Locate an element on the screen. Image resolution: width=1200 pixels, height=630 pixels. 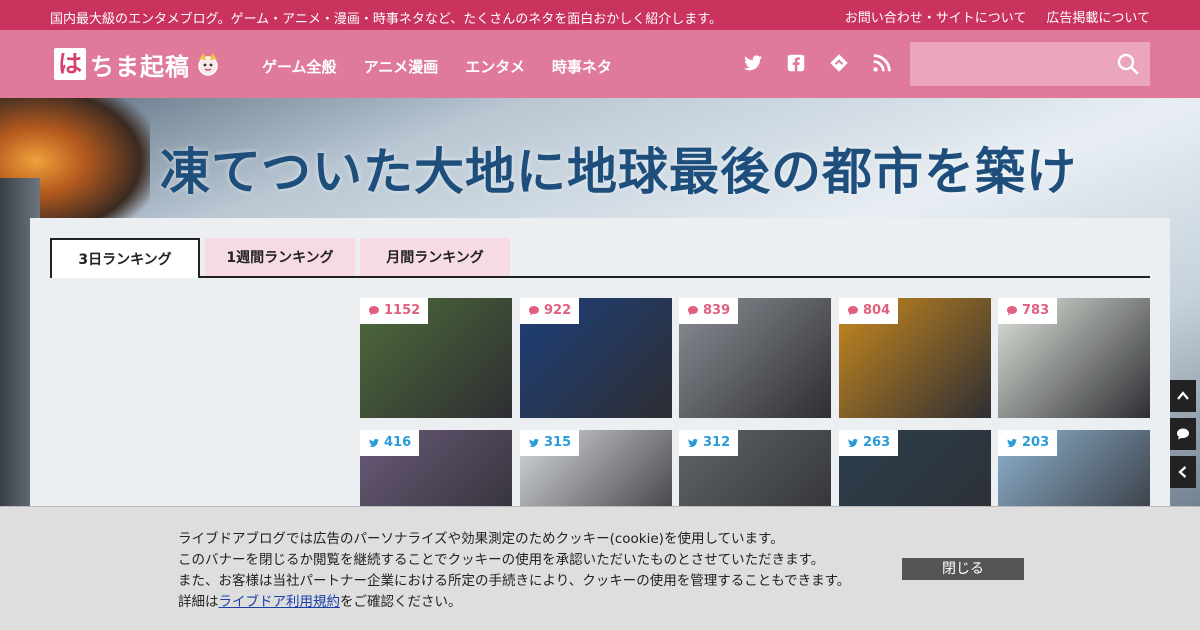
comment-count-badge: 804 is located at coordinates (869, 311).